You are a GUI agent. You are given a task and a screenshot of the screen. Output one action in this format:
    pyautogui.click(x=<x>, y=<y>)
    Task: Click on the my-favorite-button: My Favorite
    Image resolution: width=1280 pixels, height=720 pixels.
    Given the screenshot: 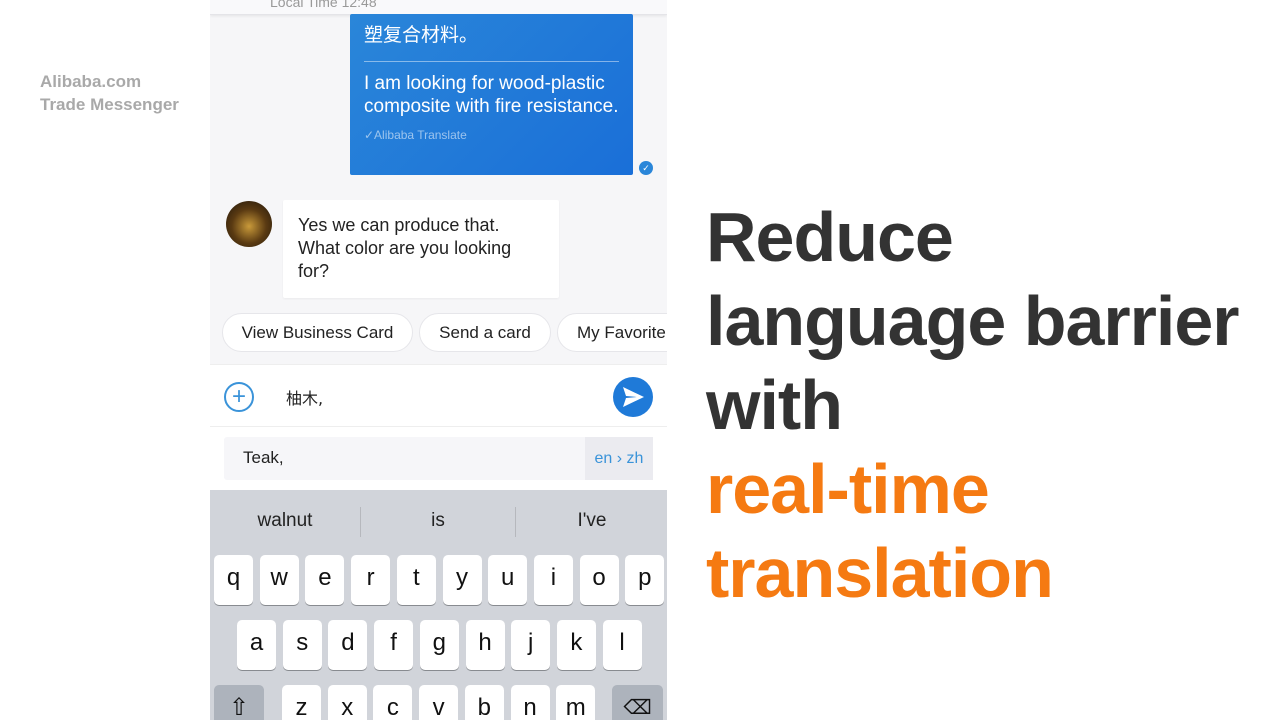 What is the action you would take?
    pyautogui.click(x=612, y=332)
    